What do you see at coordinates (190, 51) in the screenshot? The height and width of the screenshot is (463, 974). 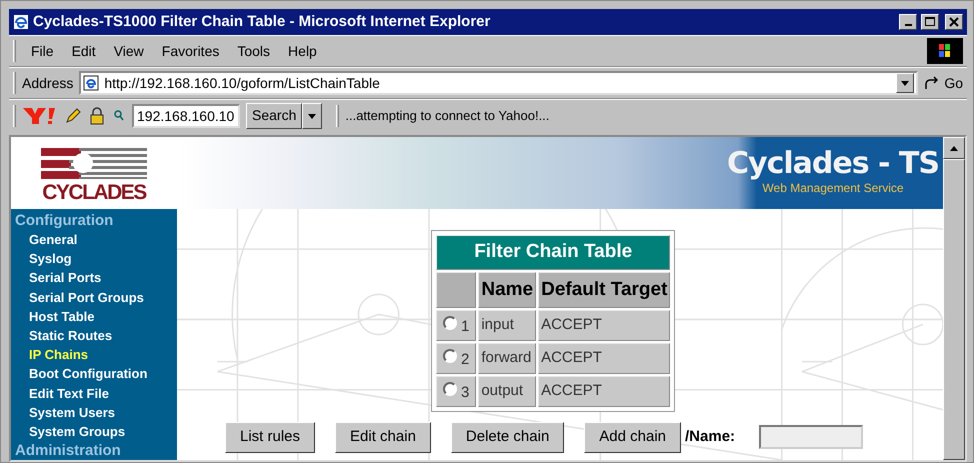 I see `menu-item: Favorites` at bounding box center [190, 51].